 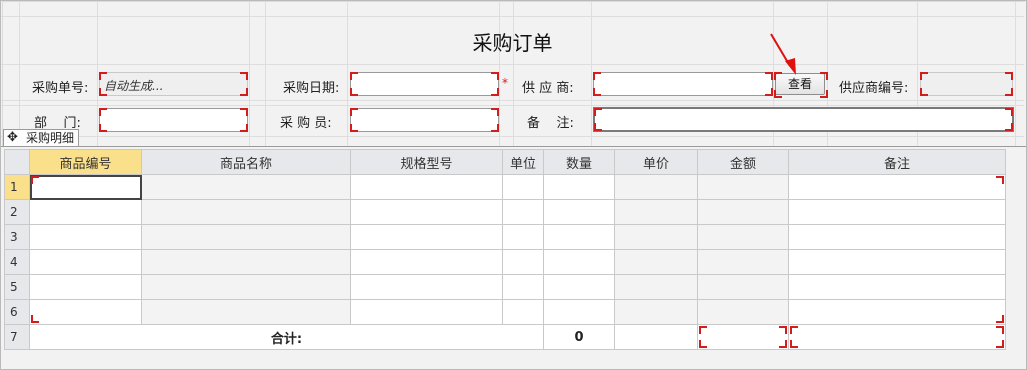 I want to click on column-header: 规格型号, so click(x=426, y=162).